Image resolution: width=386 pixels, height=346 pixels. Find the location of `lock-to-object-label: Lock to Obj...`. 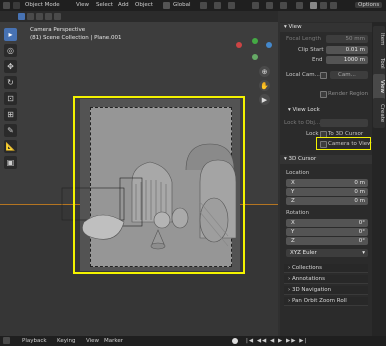

lock-to-object-label: Lock to Obj... is located at coordinates (302, 123).